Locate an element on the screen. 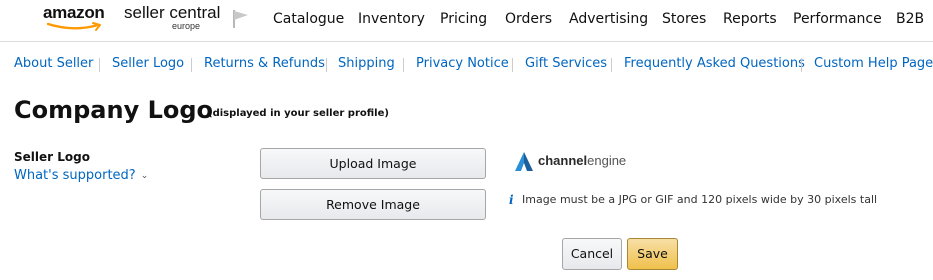 This screenshot has height=280, width=933. nav-stores: Stores is located at coordinates (684, 19).